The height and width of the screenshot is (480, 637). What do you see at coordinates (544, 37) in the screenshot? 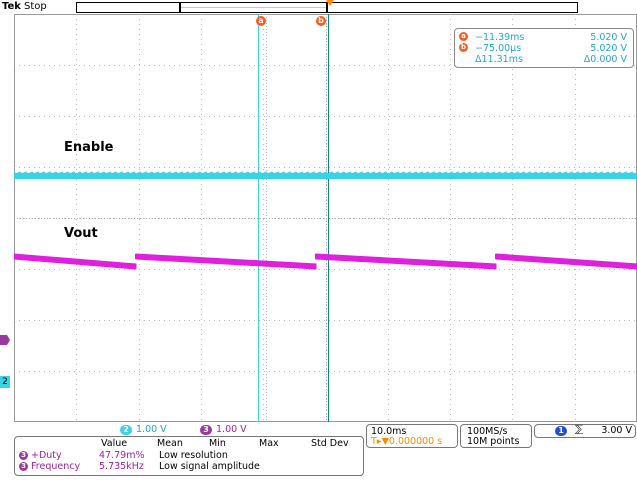
I see `cursor-a-readout: a −11.39ms 5.020 V` at bounding box center [544, 37].